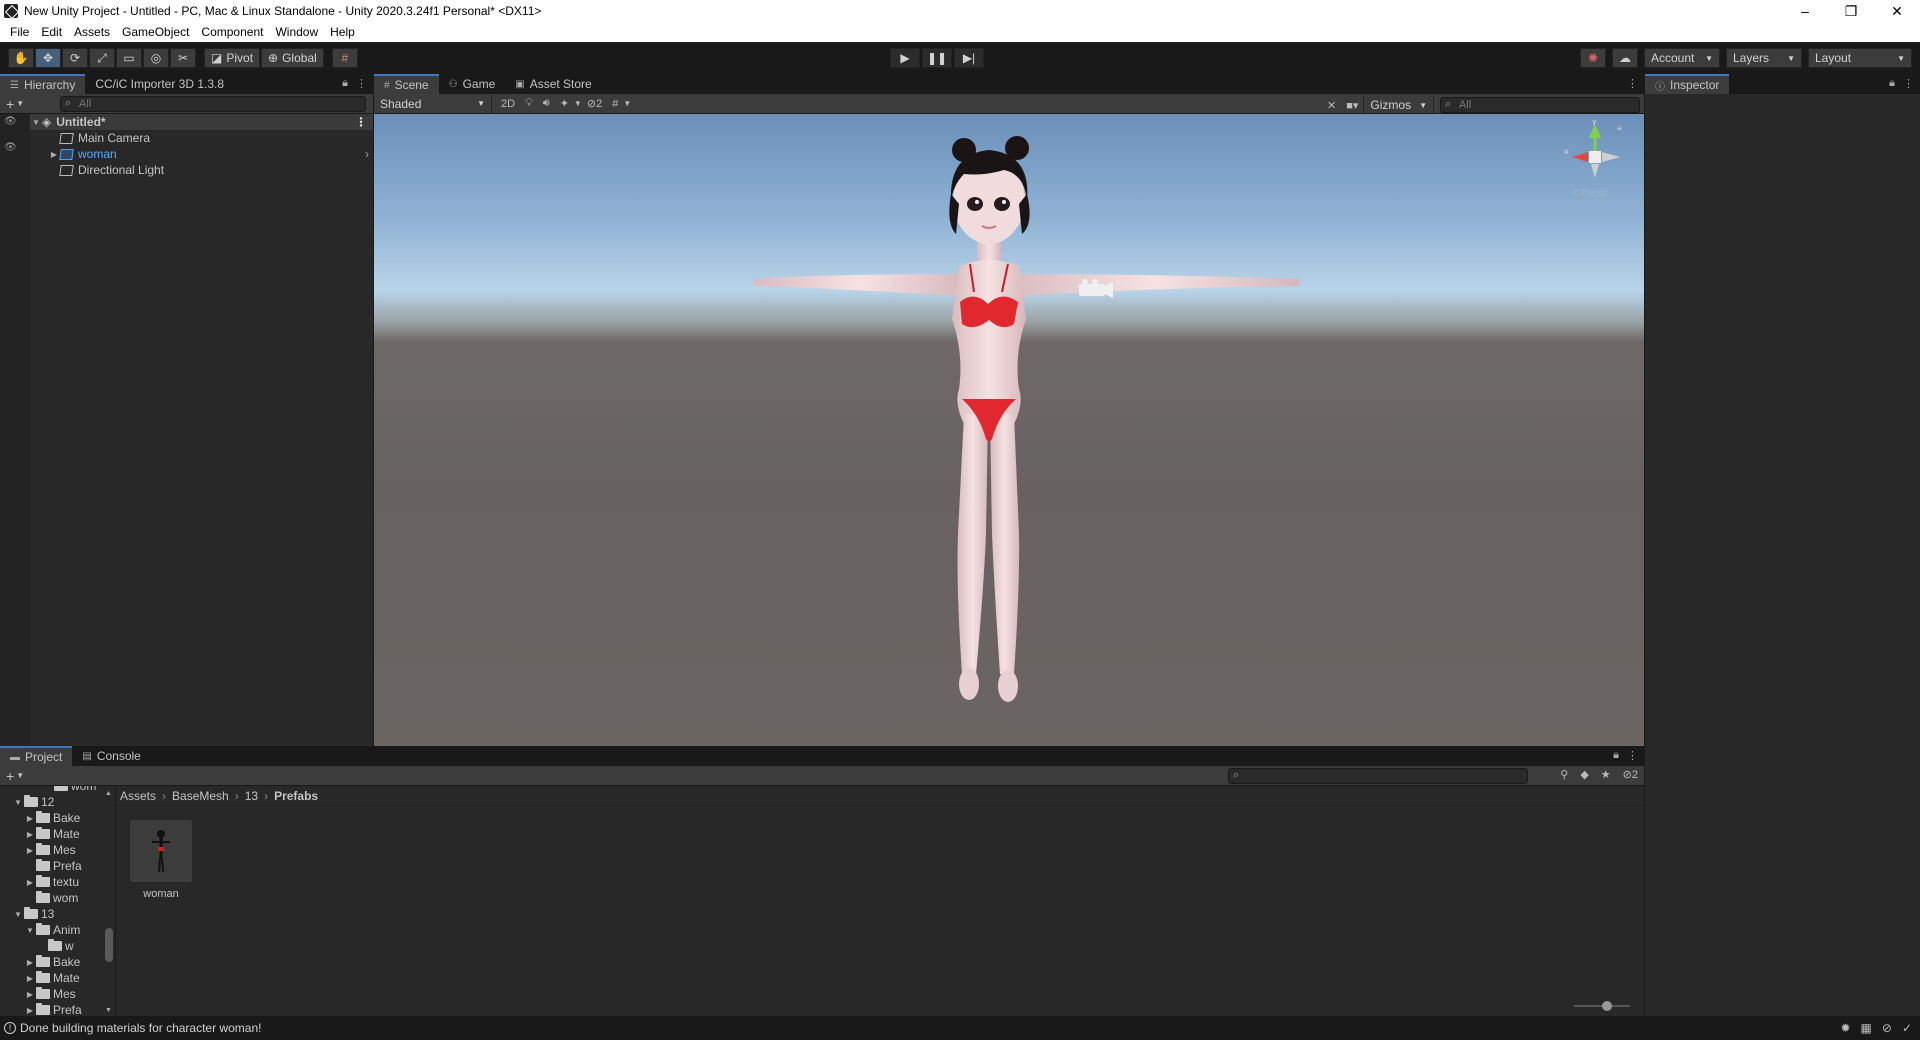 The height and width of the screenshot is (1040, 1920). What do you see at coordinates (108, 793) in the screenshot?
I see `scroll-up-icon: ▲` at bounding box center [108, 793].